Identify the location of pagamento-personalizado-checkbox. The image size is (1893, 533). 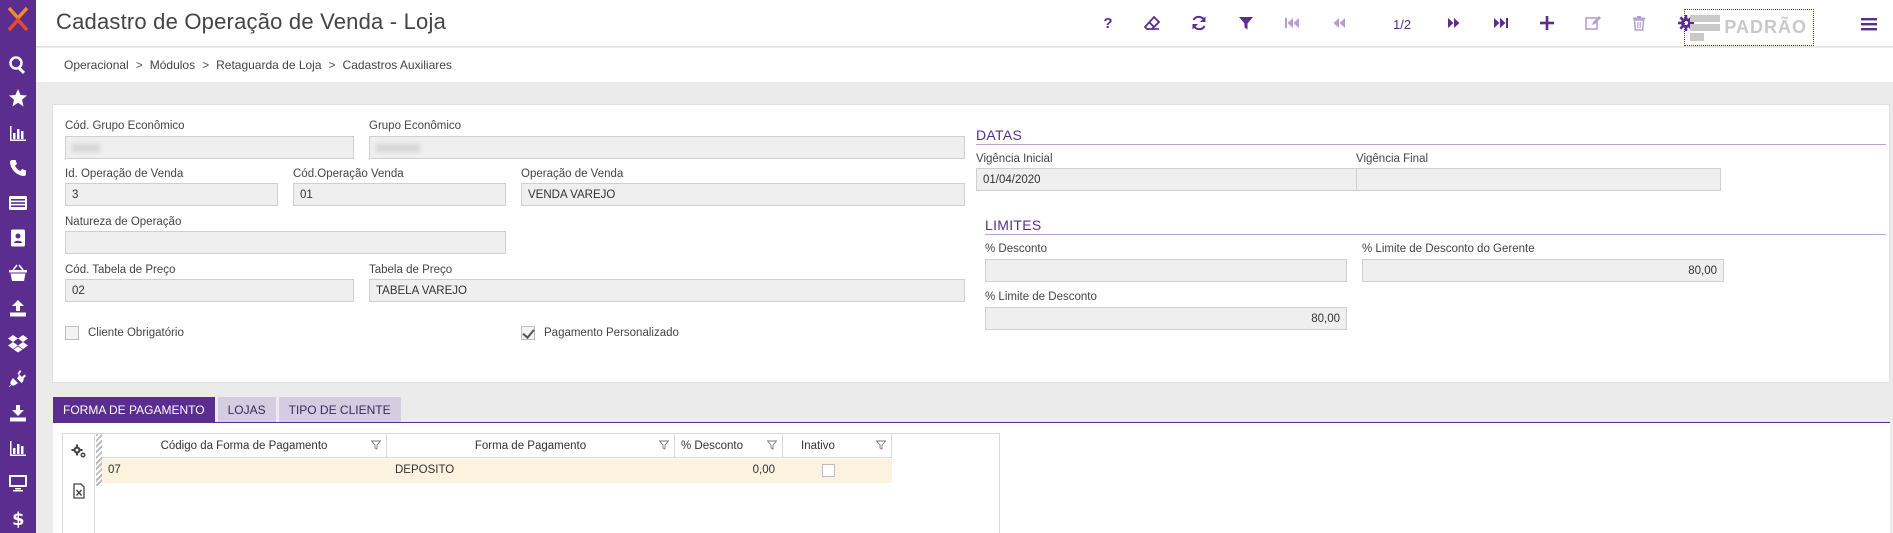
(528, 333).